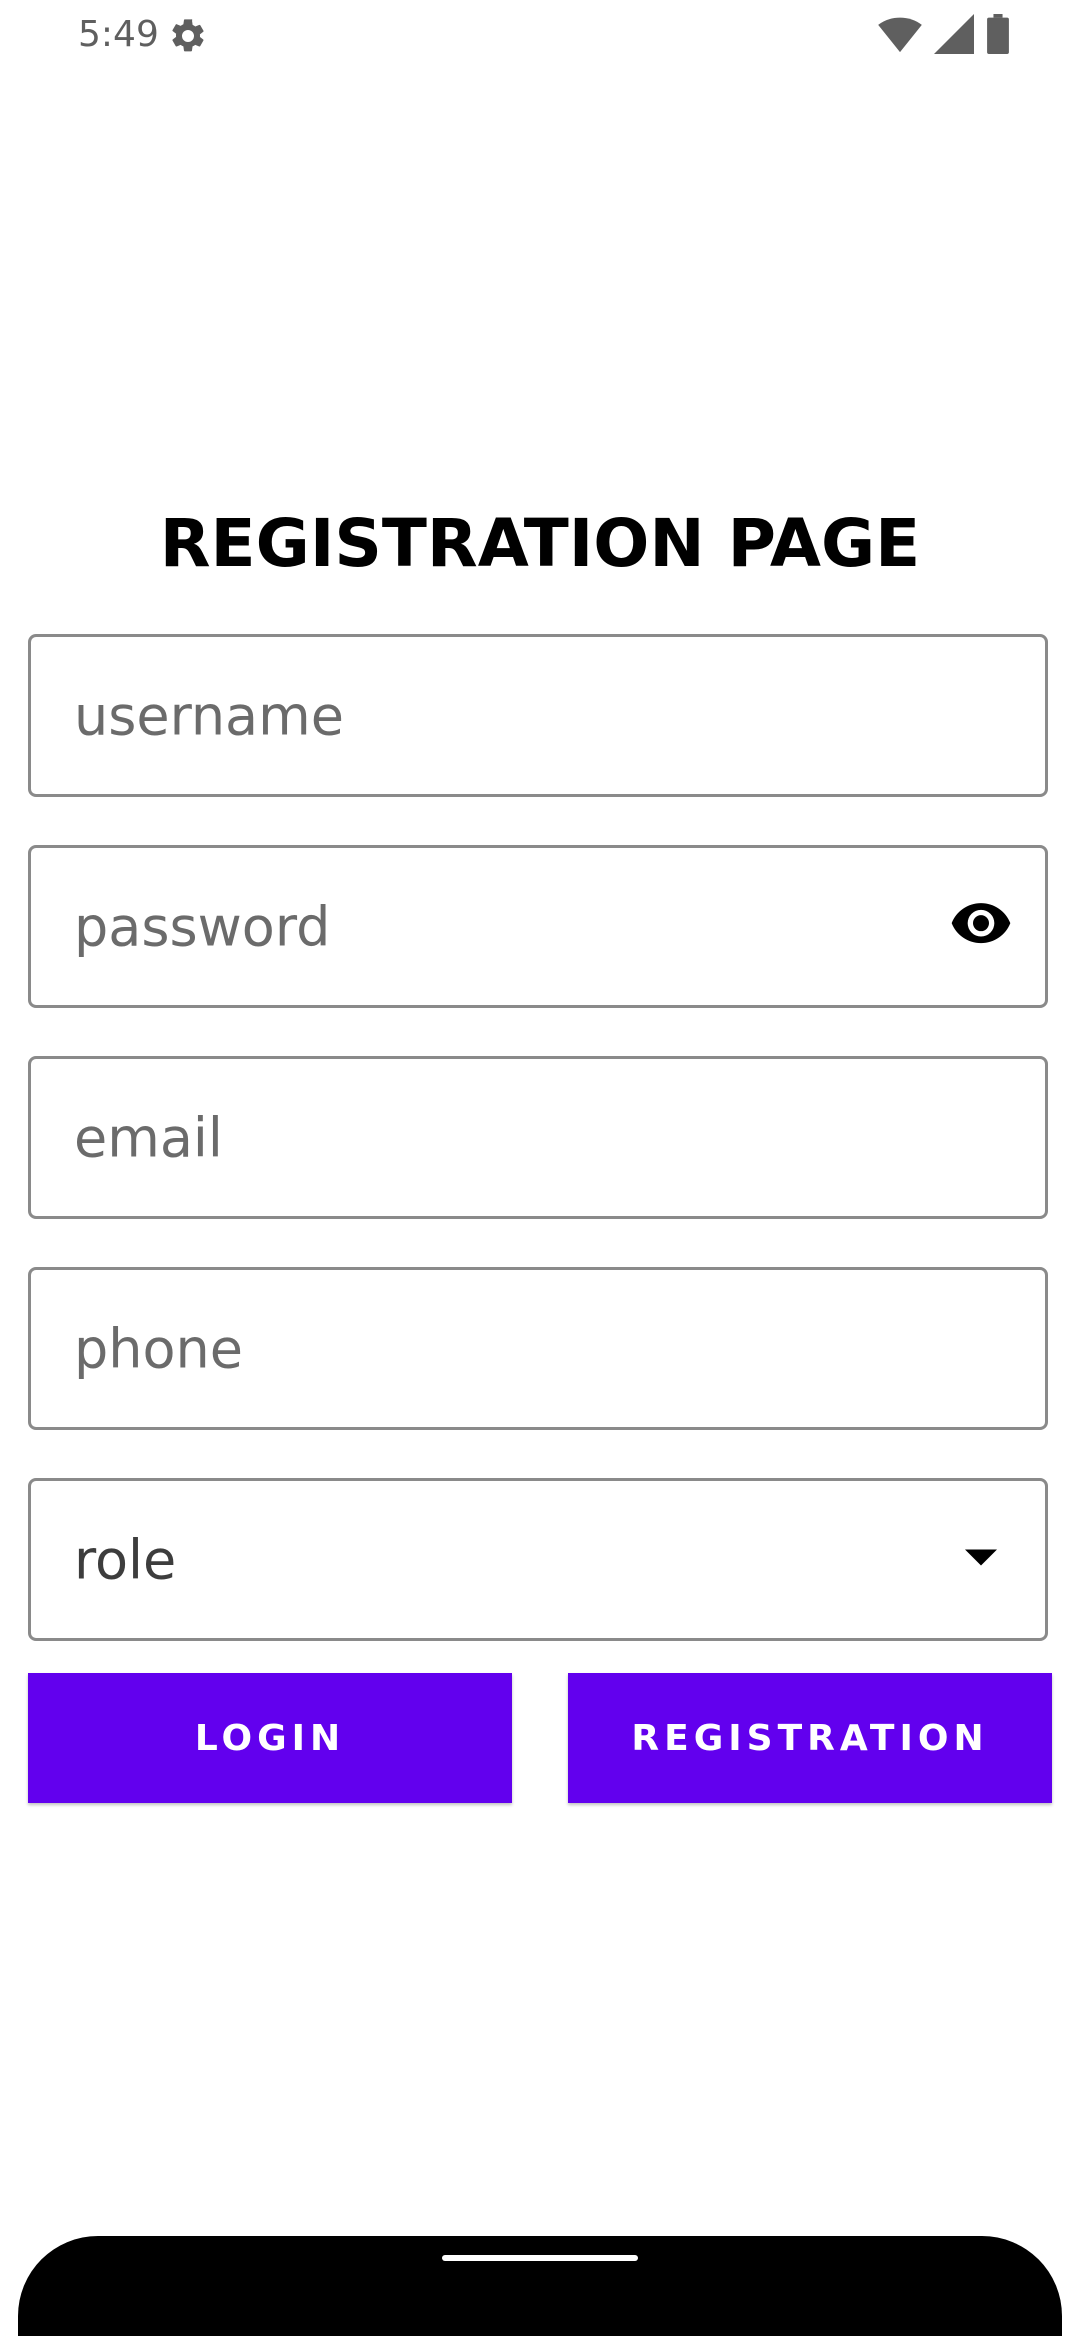  What do you see at coordinates (188, 36) in the screenshot?
I see `gear-icon` at bounding box center [188, 36].